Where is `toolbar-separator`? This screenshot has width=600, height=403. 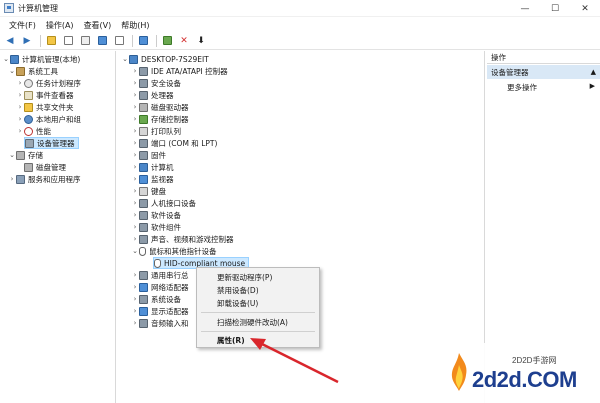
toolbar-separator is located at coordinates (40, 40).